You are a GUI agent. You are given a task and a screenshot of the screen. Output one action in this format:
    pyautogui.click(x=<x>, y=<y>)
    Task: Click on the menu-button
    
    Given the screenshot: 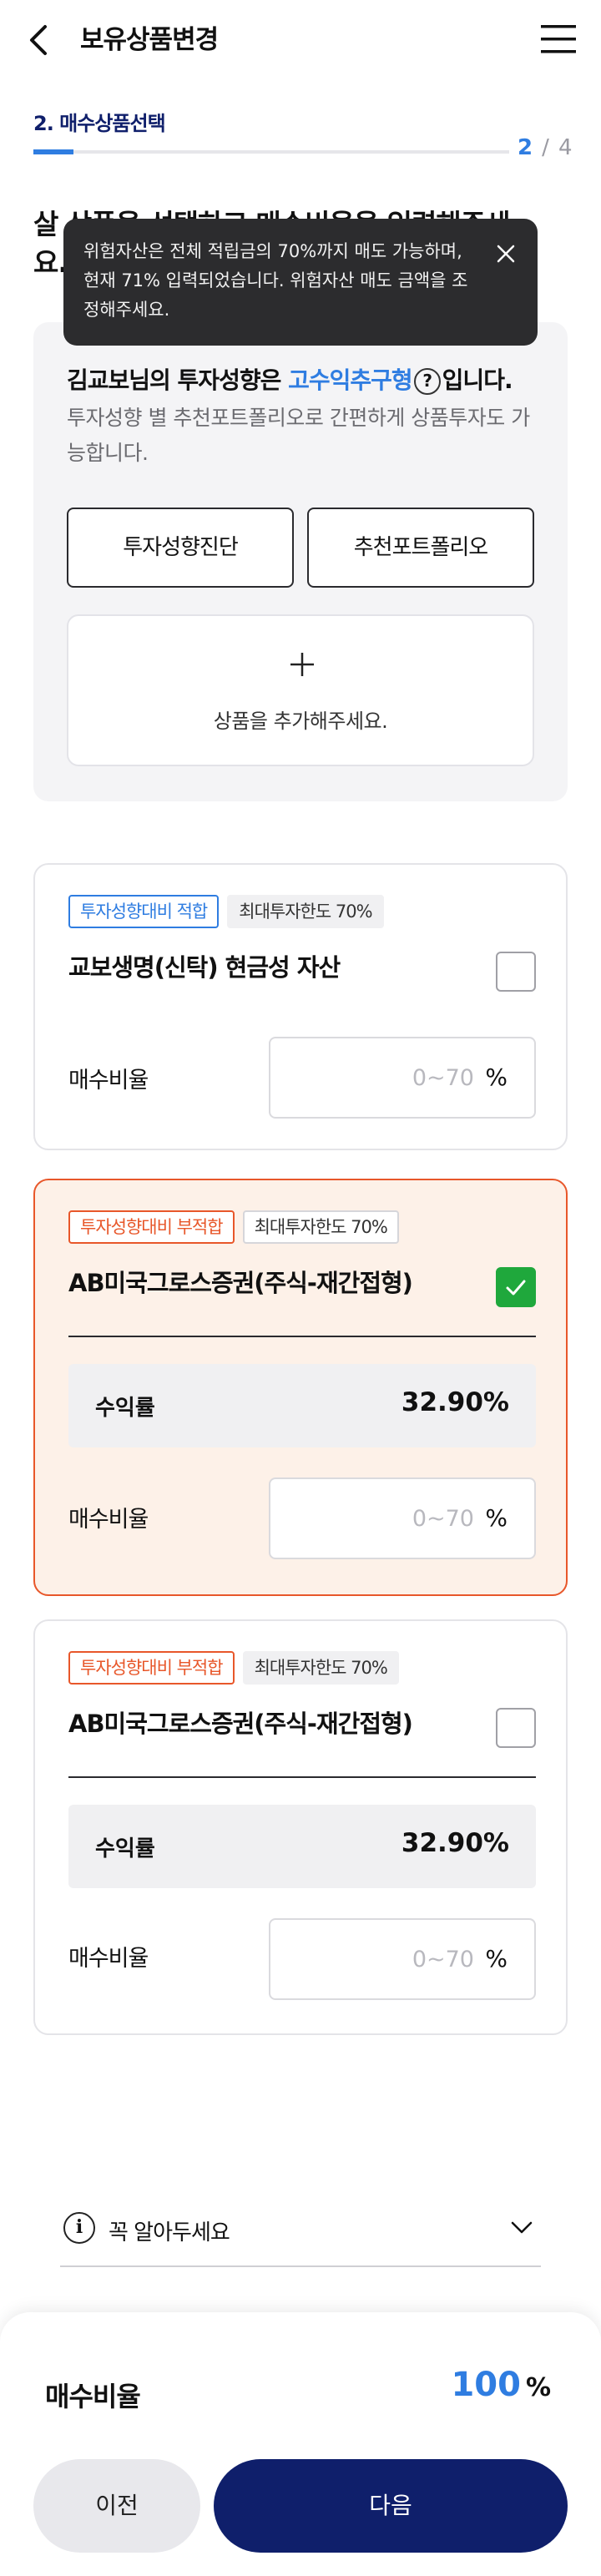 What is the action you would take?
    pyautogui.click(x=558, y=39)
    